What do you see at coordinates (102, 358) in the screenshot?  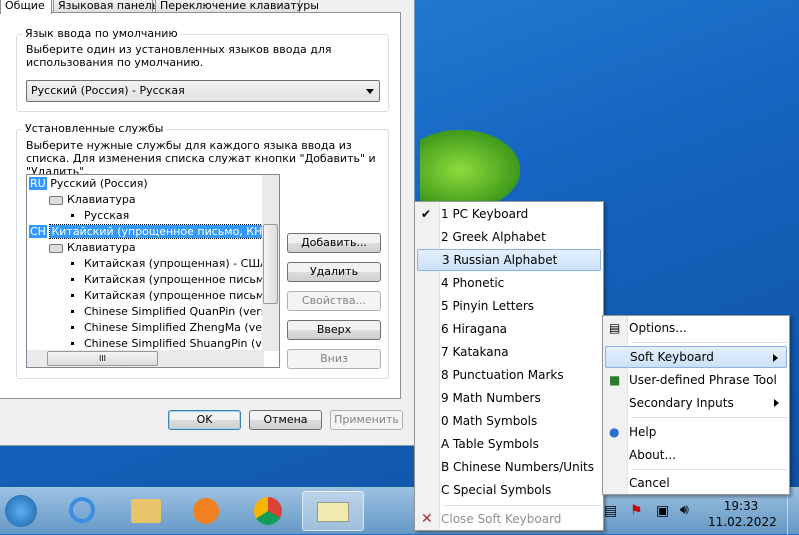 I see `scroll-thumb: III` at bounding box center [102, 358].